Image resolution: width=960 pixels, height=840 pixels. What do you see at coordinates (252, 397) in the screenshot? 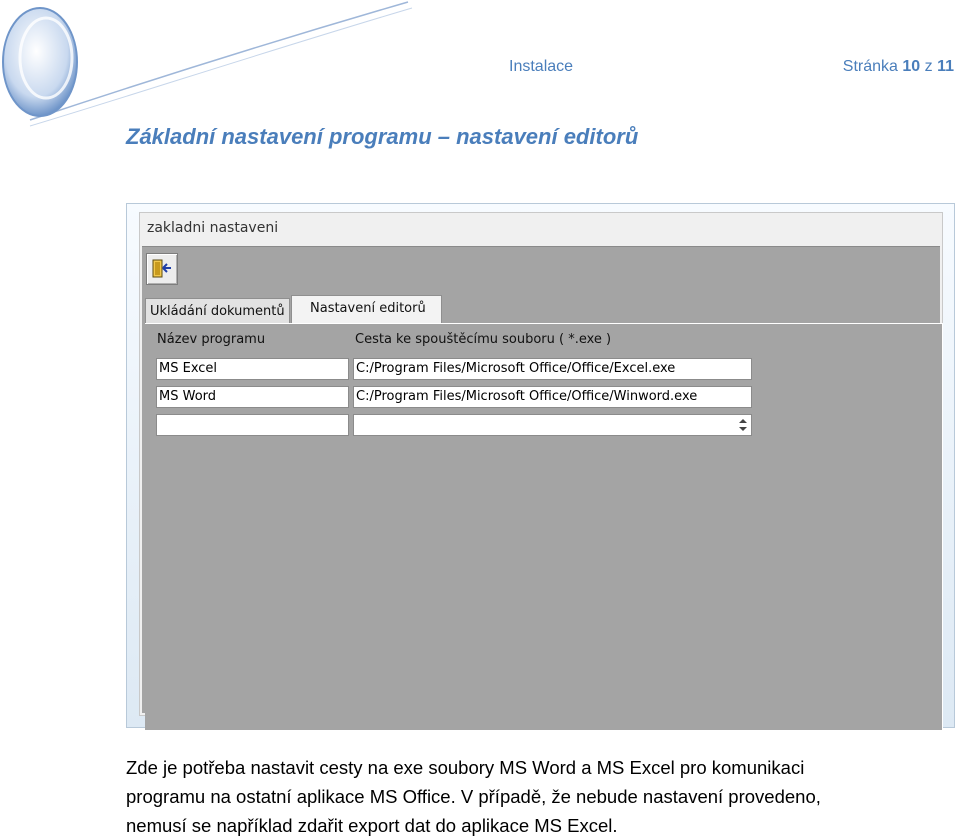
I see `program-name-field: MS Word` at bounding box center [252, 397].